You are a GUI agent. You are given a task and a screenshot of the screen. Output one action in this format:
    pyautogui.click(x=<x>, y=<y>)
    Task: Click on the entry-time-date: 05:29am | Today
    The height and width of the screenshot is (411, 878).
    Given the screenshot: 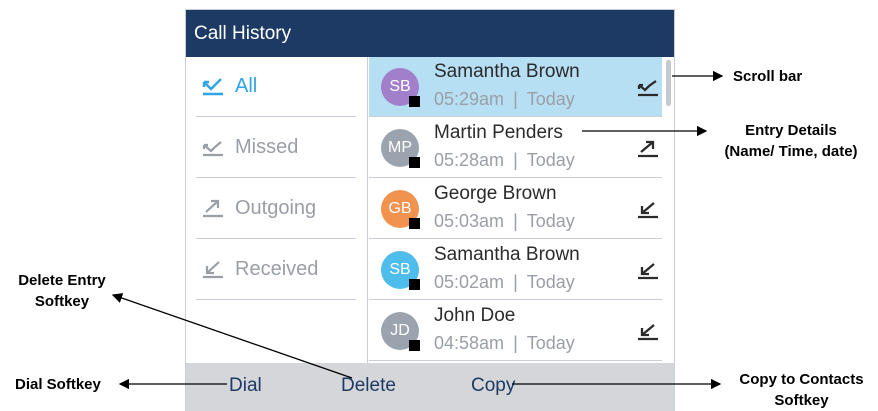 What is the action you would take?
    pyautogui.click(x=504, y=99)
    